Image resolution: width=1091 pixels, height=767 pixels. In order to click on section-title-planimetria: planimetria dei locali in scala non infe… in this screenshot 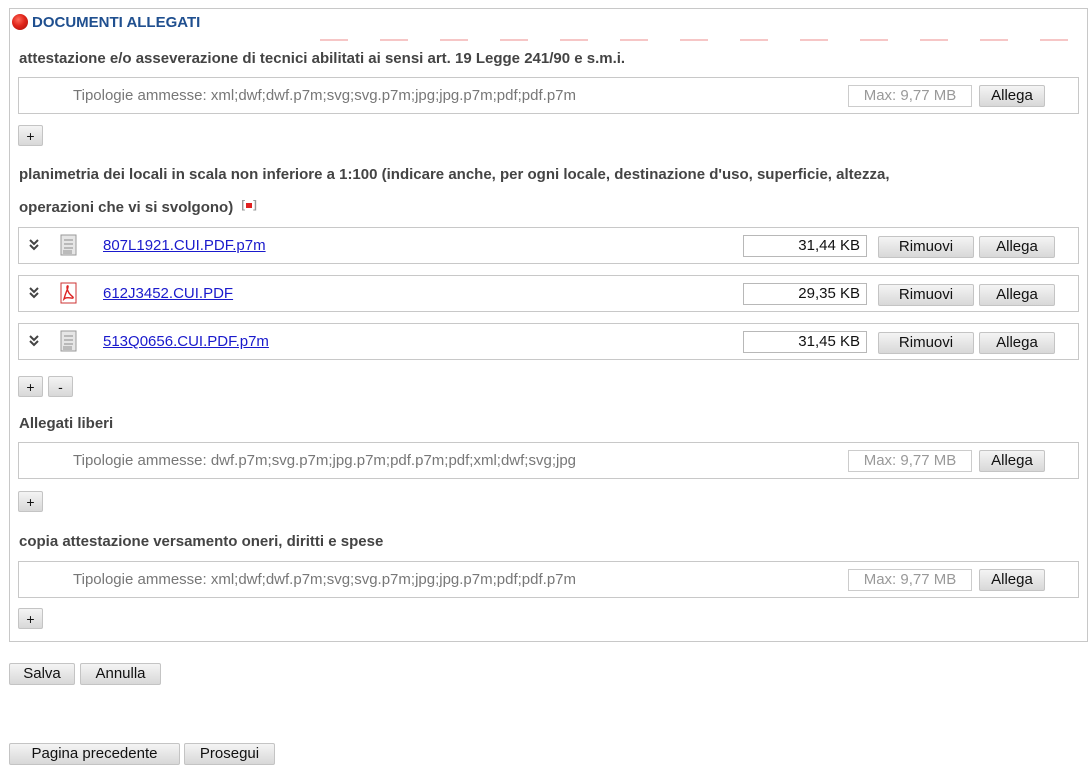, I will do `click(454, 174)`.